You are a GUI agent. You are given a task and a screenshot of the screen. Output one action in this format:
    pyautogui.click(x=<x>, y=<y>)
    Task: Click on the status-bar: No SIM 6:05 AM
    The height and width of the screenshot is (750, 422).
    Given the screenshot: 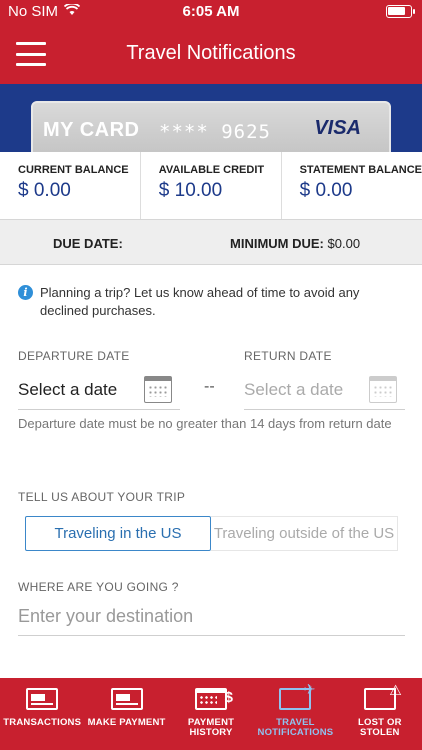 What is the action you would take?
    pyautogui.click(x=211, y=12)
    